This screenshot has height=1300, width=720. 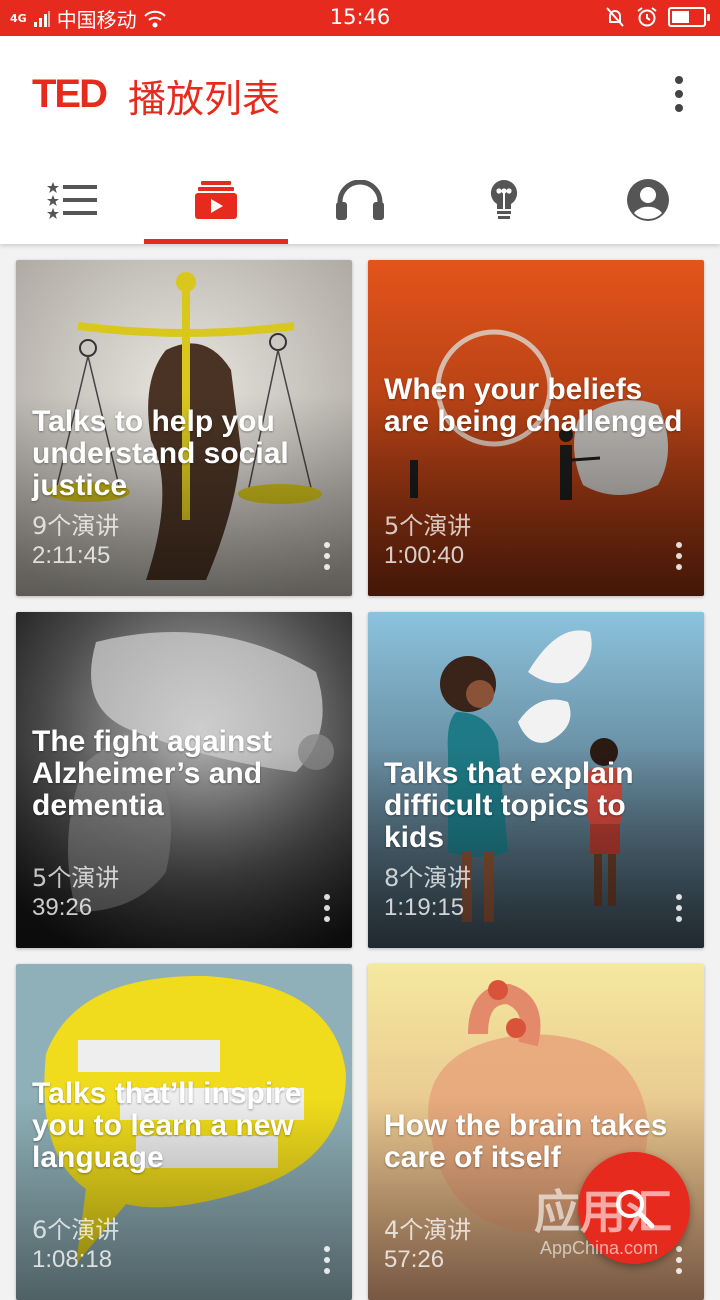 What do you see at coordinates (360, 18) in the screenshot?
I see `status-bar: 4G 中国移动 15:46` at bounding box center [360, 18].